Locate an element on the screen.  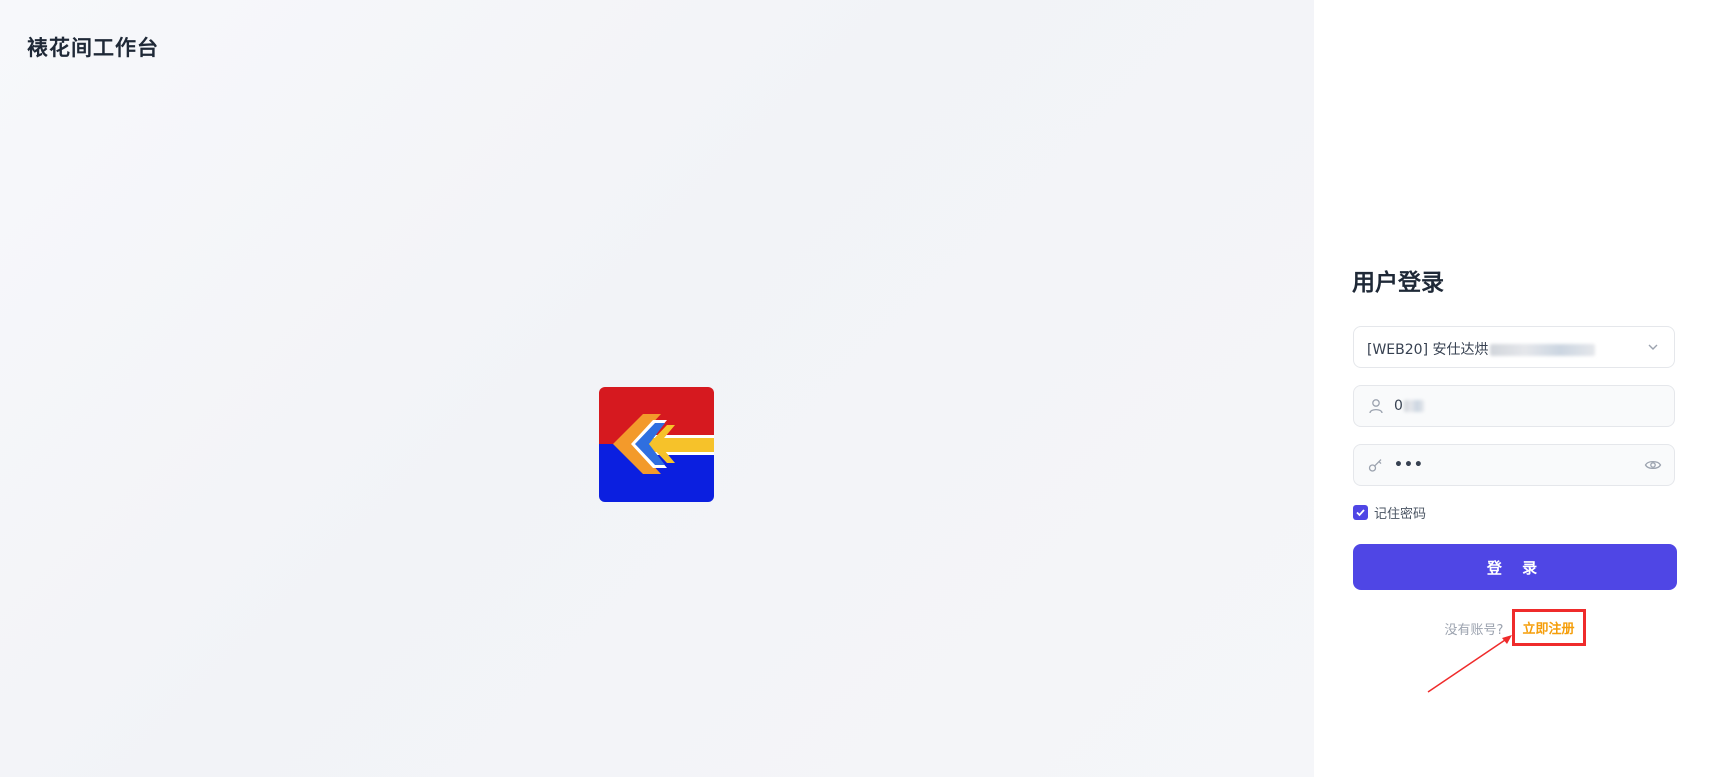
remember-password: 记住密码 is located at coordinates (1390, 512).